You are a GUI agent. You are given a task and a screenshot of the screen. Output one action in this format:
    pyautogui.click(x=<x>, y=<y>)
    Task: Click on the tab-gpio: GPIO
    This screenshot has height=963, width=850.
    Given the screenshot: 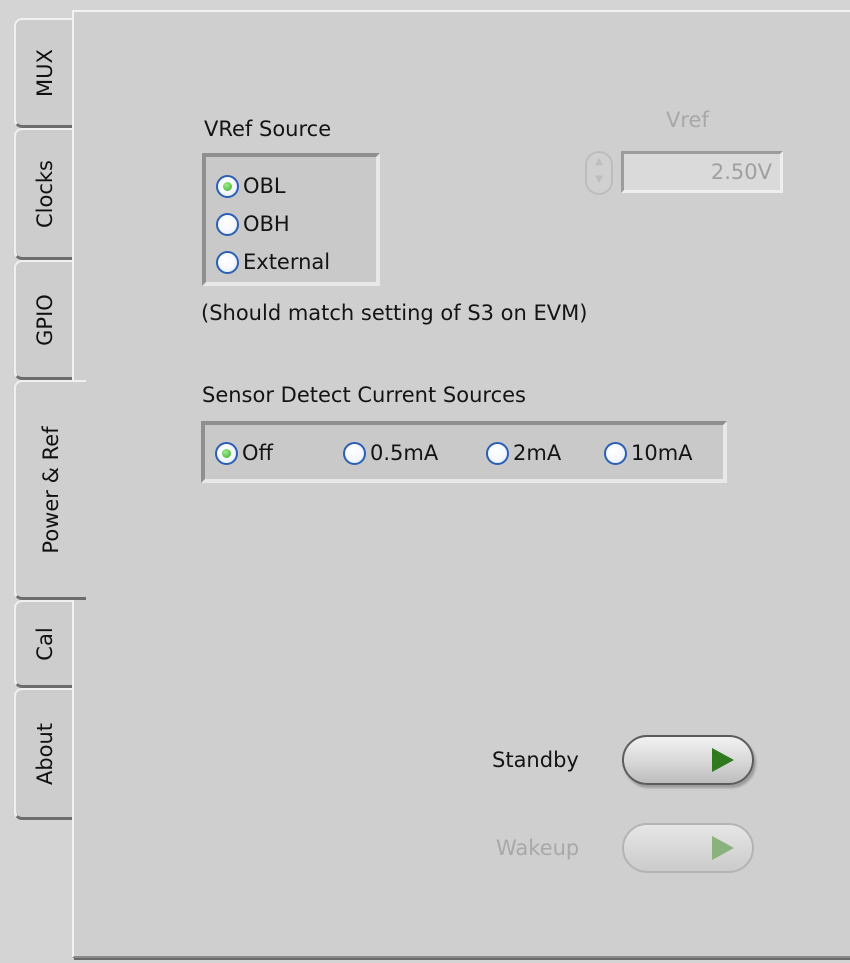 What is the action you would take?
    pyautogui.click(x=44, y=320)
    